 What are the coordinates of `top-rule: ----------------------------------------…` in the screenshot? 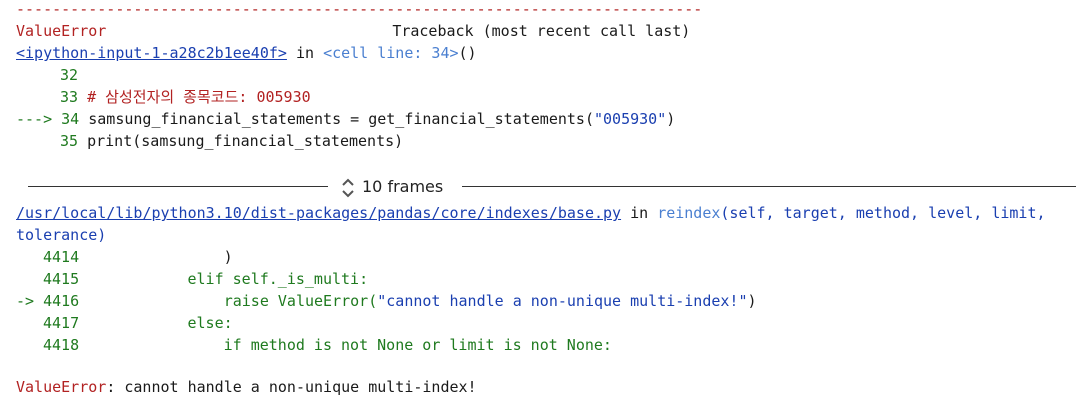 It's located at (359, 9).